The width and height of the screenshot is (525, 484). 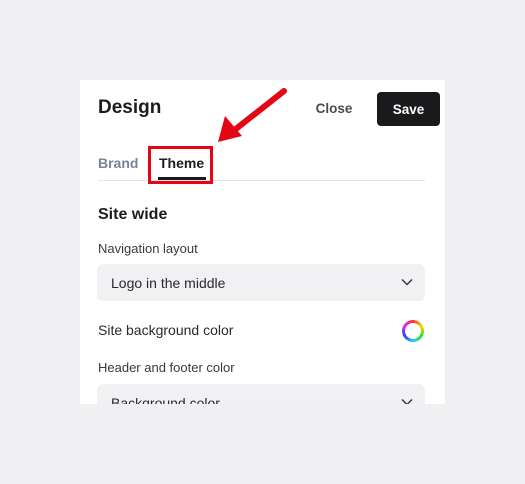 I want to click on section-title: Site wide, so click(x=133, y=214).